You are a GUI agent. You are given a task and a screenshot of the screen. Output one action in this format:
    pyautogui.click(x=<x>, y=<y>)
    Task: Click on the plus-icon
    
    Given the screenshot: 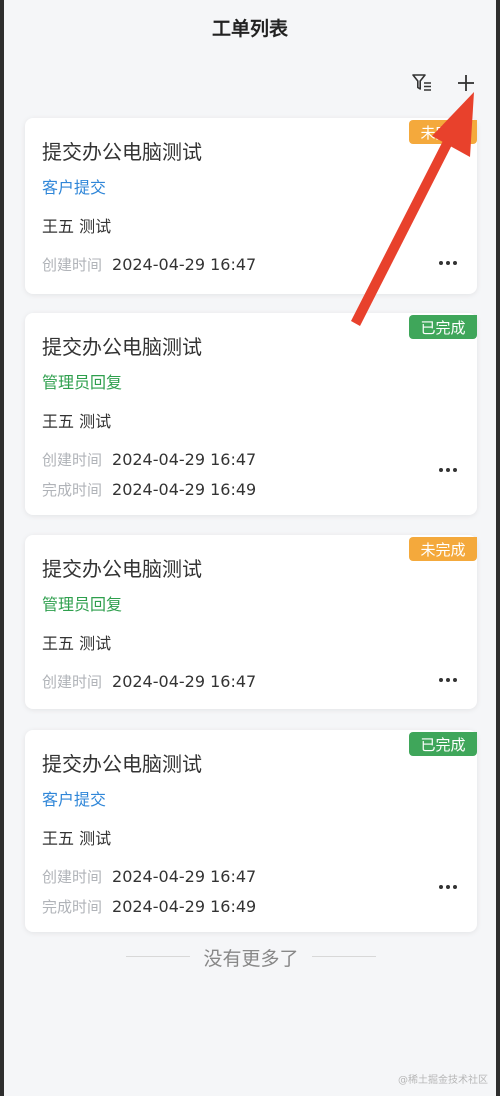 What is the action you would take?
    pyautogui.click(x=466, y=83)
    